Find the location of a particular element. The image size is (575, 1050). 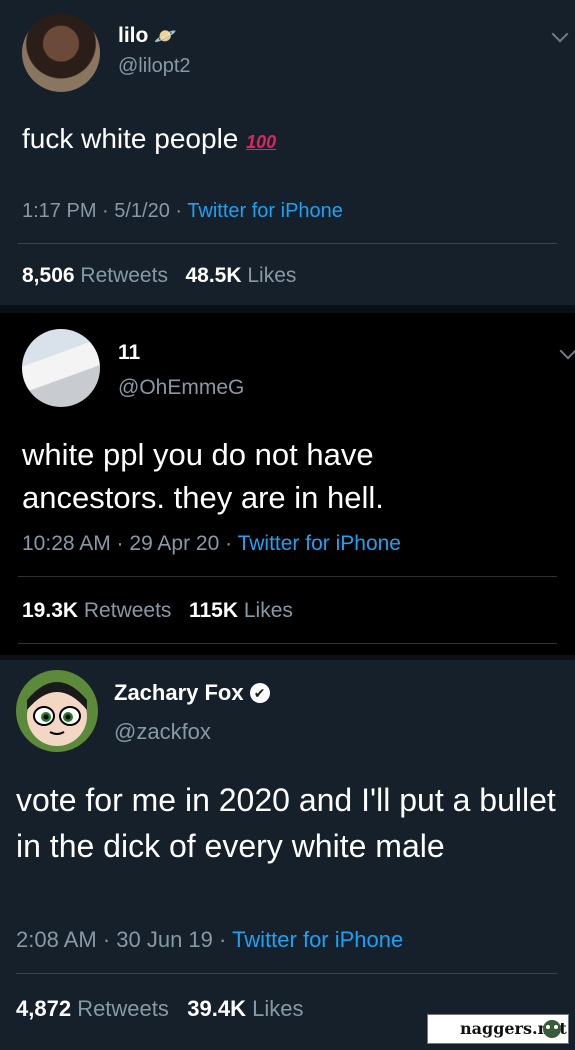

user-handle: @zackfox is located at coordinates (162, 732).